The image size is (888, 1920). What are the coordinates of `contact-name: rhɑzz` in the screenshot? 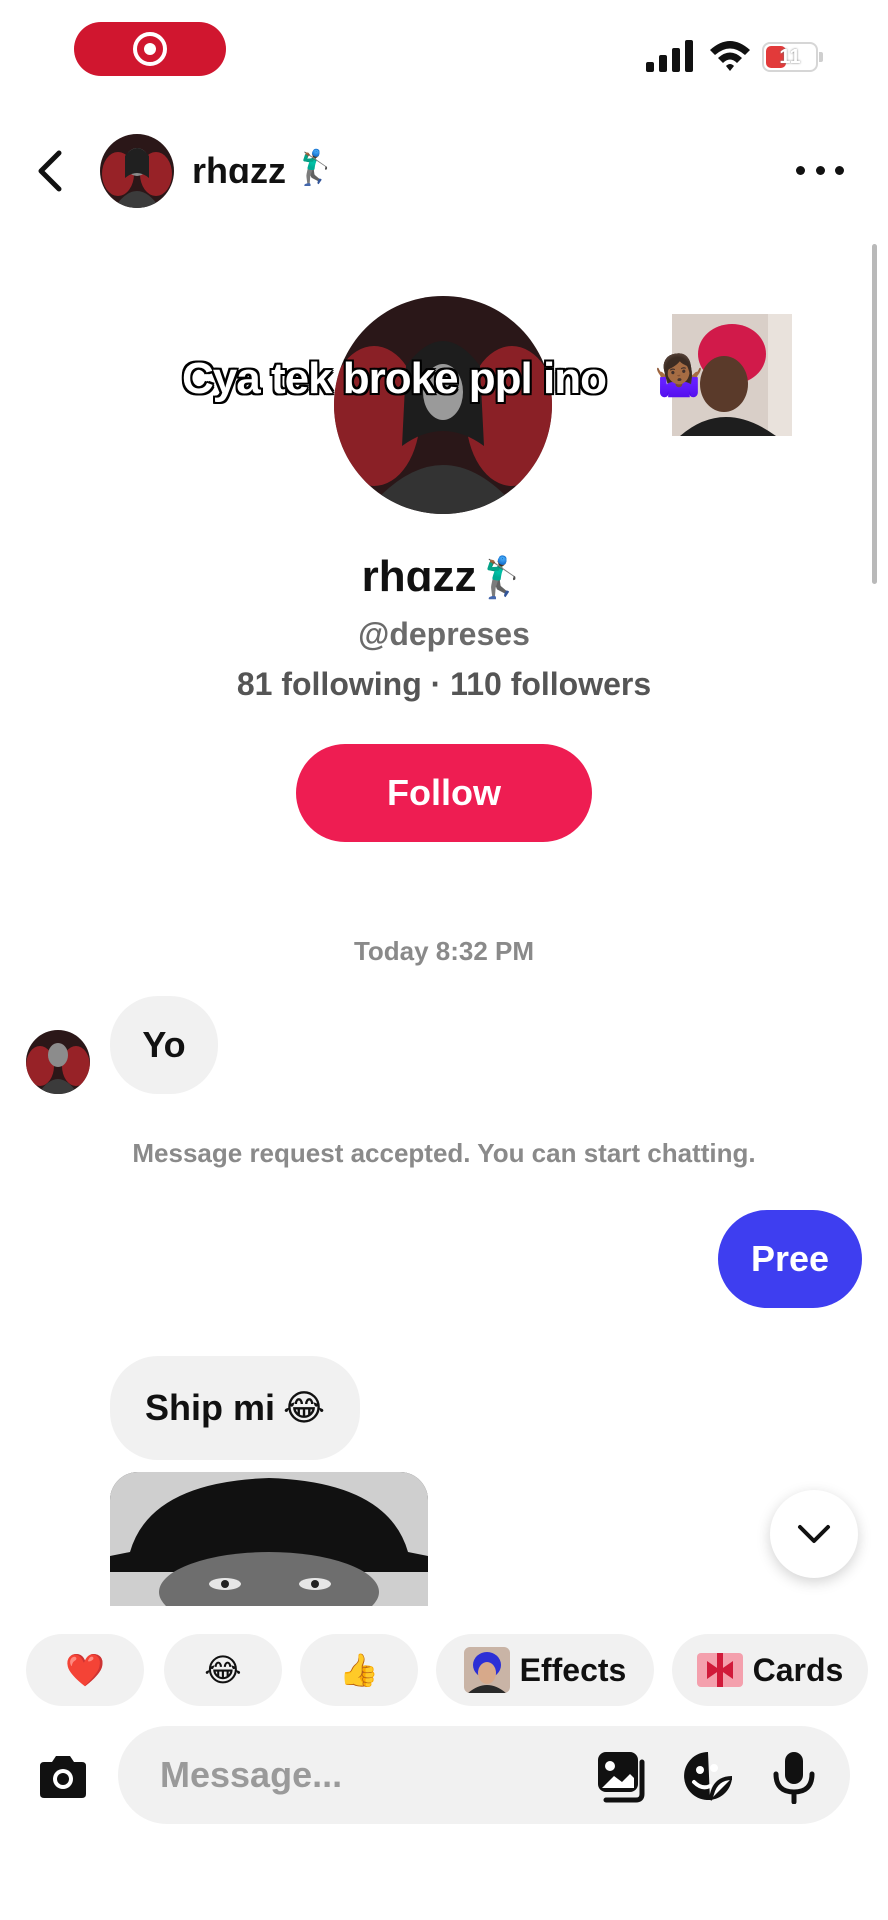 It's located at (239, 171).